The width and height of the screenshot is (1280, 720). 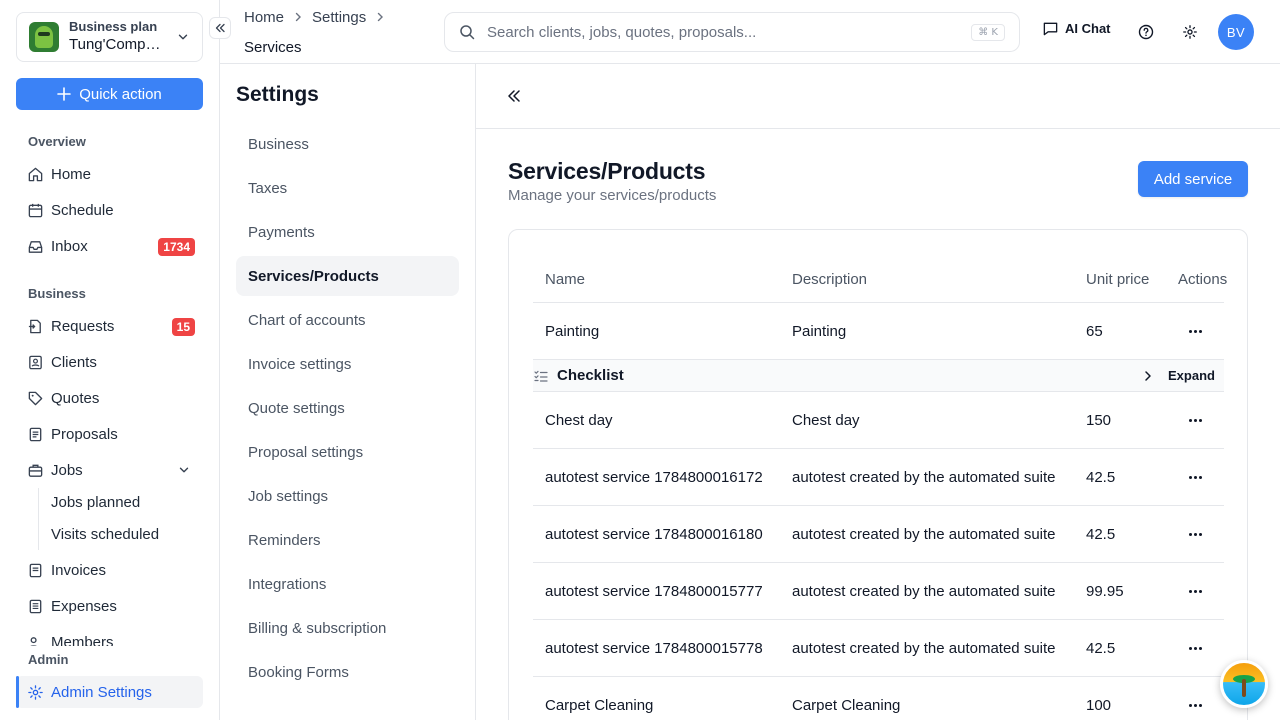 What do you see at coordinates (1076, 28) in the screenshot?
I see `ai-chat-button: AI Chat` at bounding box center [1076, 28].